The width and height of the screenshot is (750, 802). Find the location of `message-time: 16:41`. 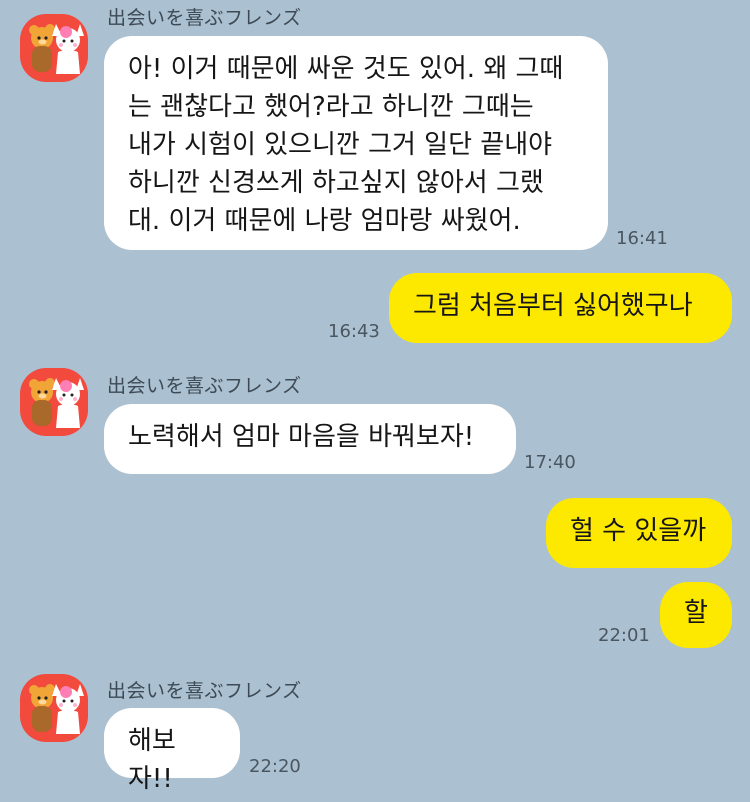

message-time: 16:41 is located at coordinates (642, 238).